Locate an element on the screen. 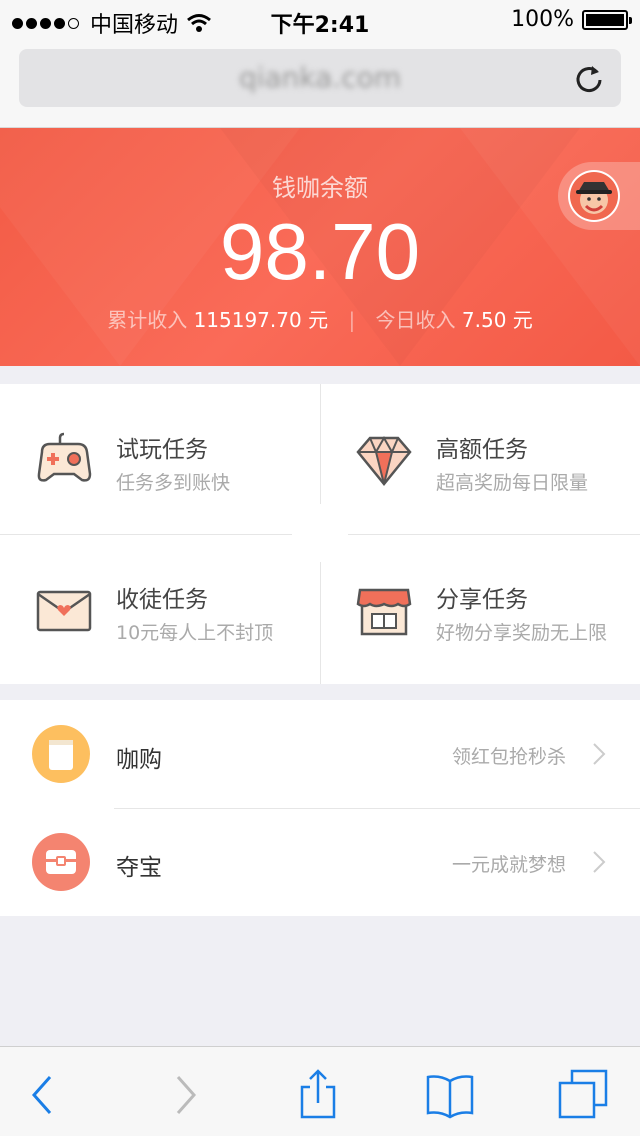  list-item-hint: 领红包抢秒杀 is located at coordinates (508, 757).